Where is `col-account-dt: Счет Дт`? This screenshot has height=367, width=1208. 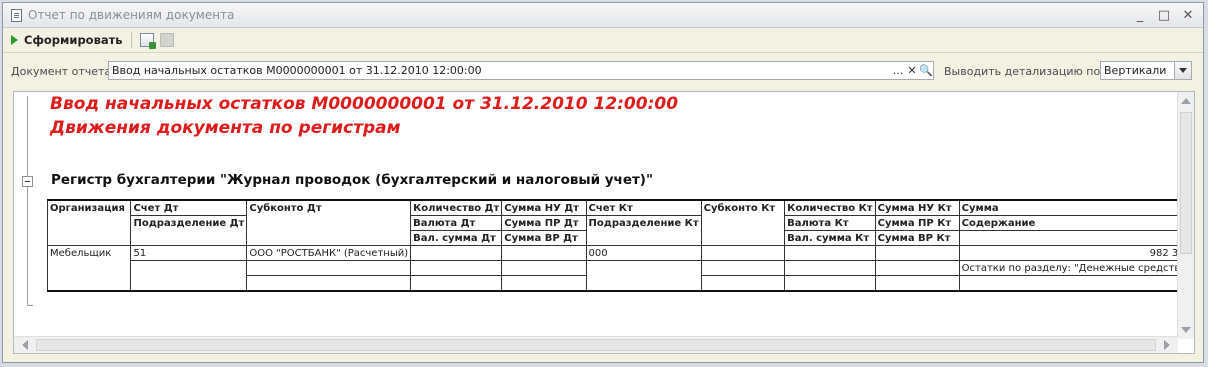 col-account-dt: Счет Дт is located at coordinates (189, 207).